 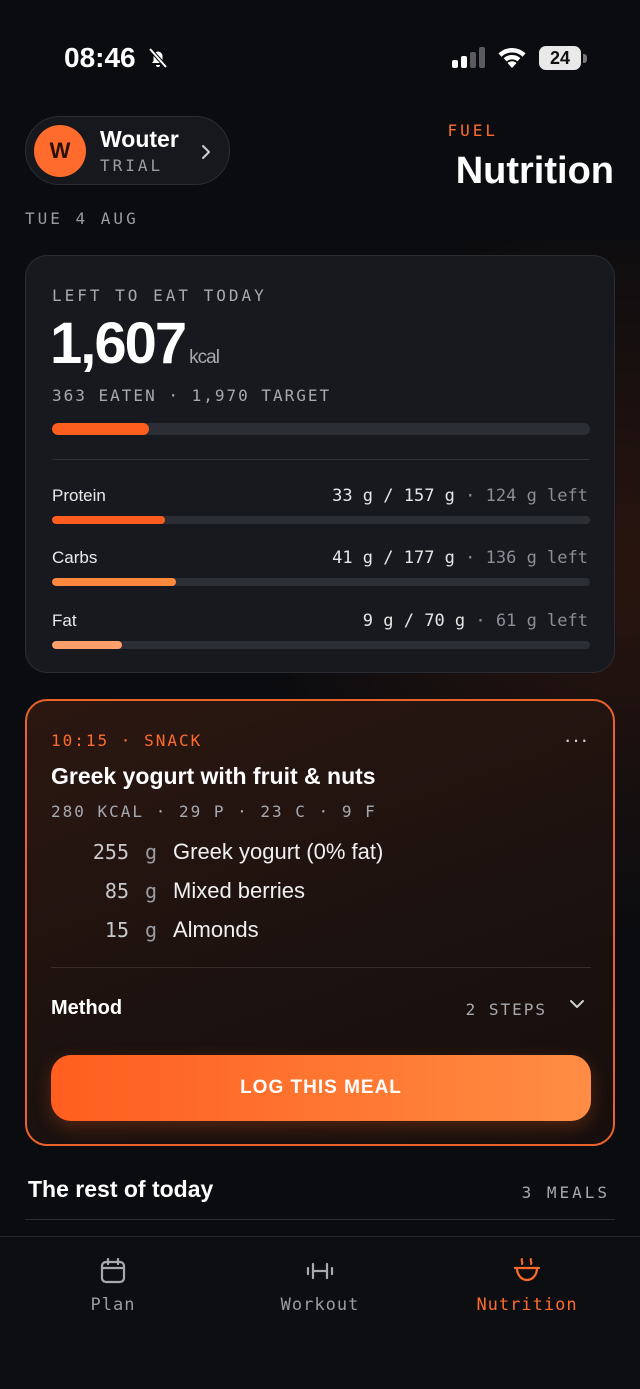 I want to click on macro-left-fat: · 61 g left, so click(x=531, y=621).